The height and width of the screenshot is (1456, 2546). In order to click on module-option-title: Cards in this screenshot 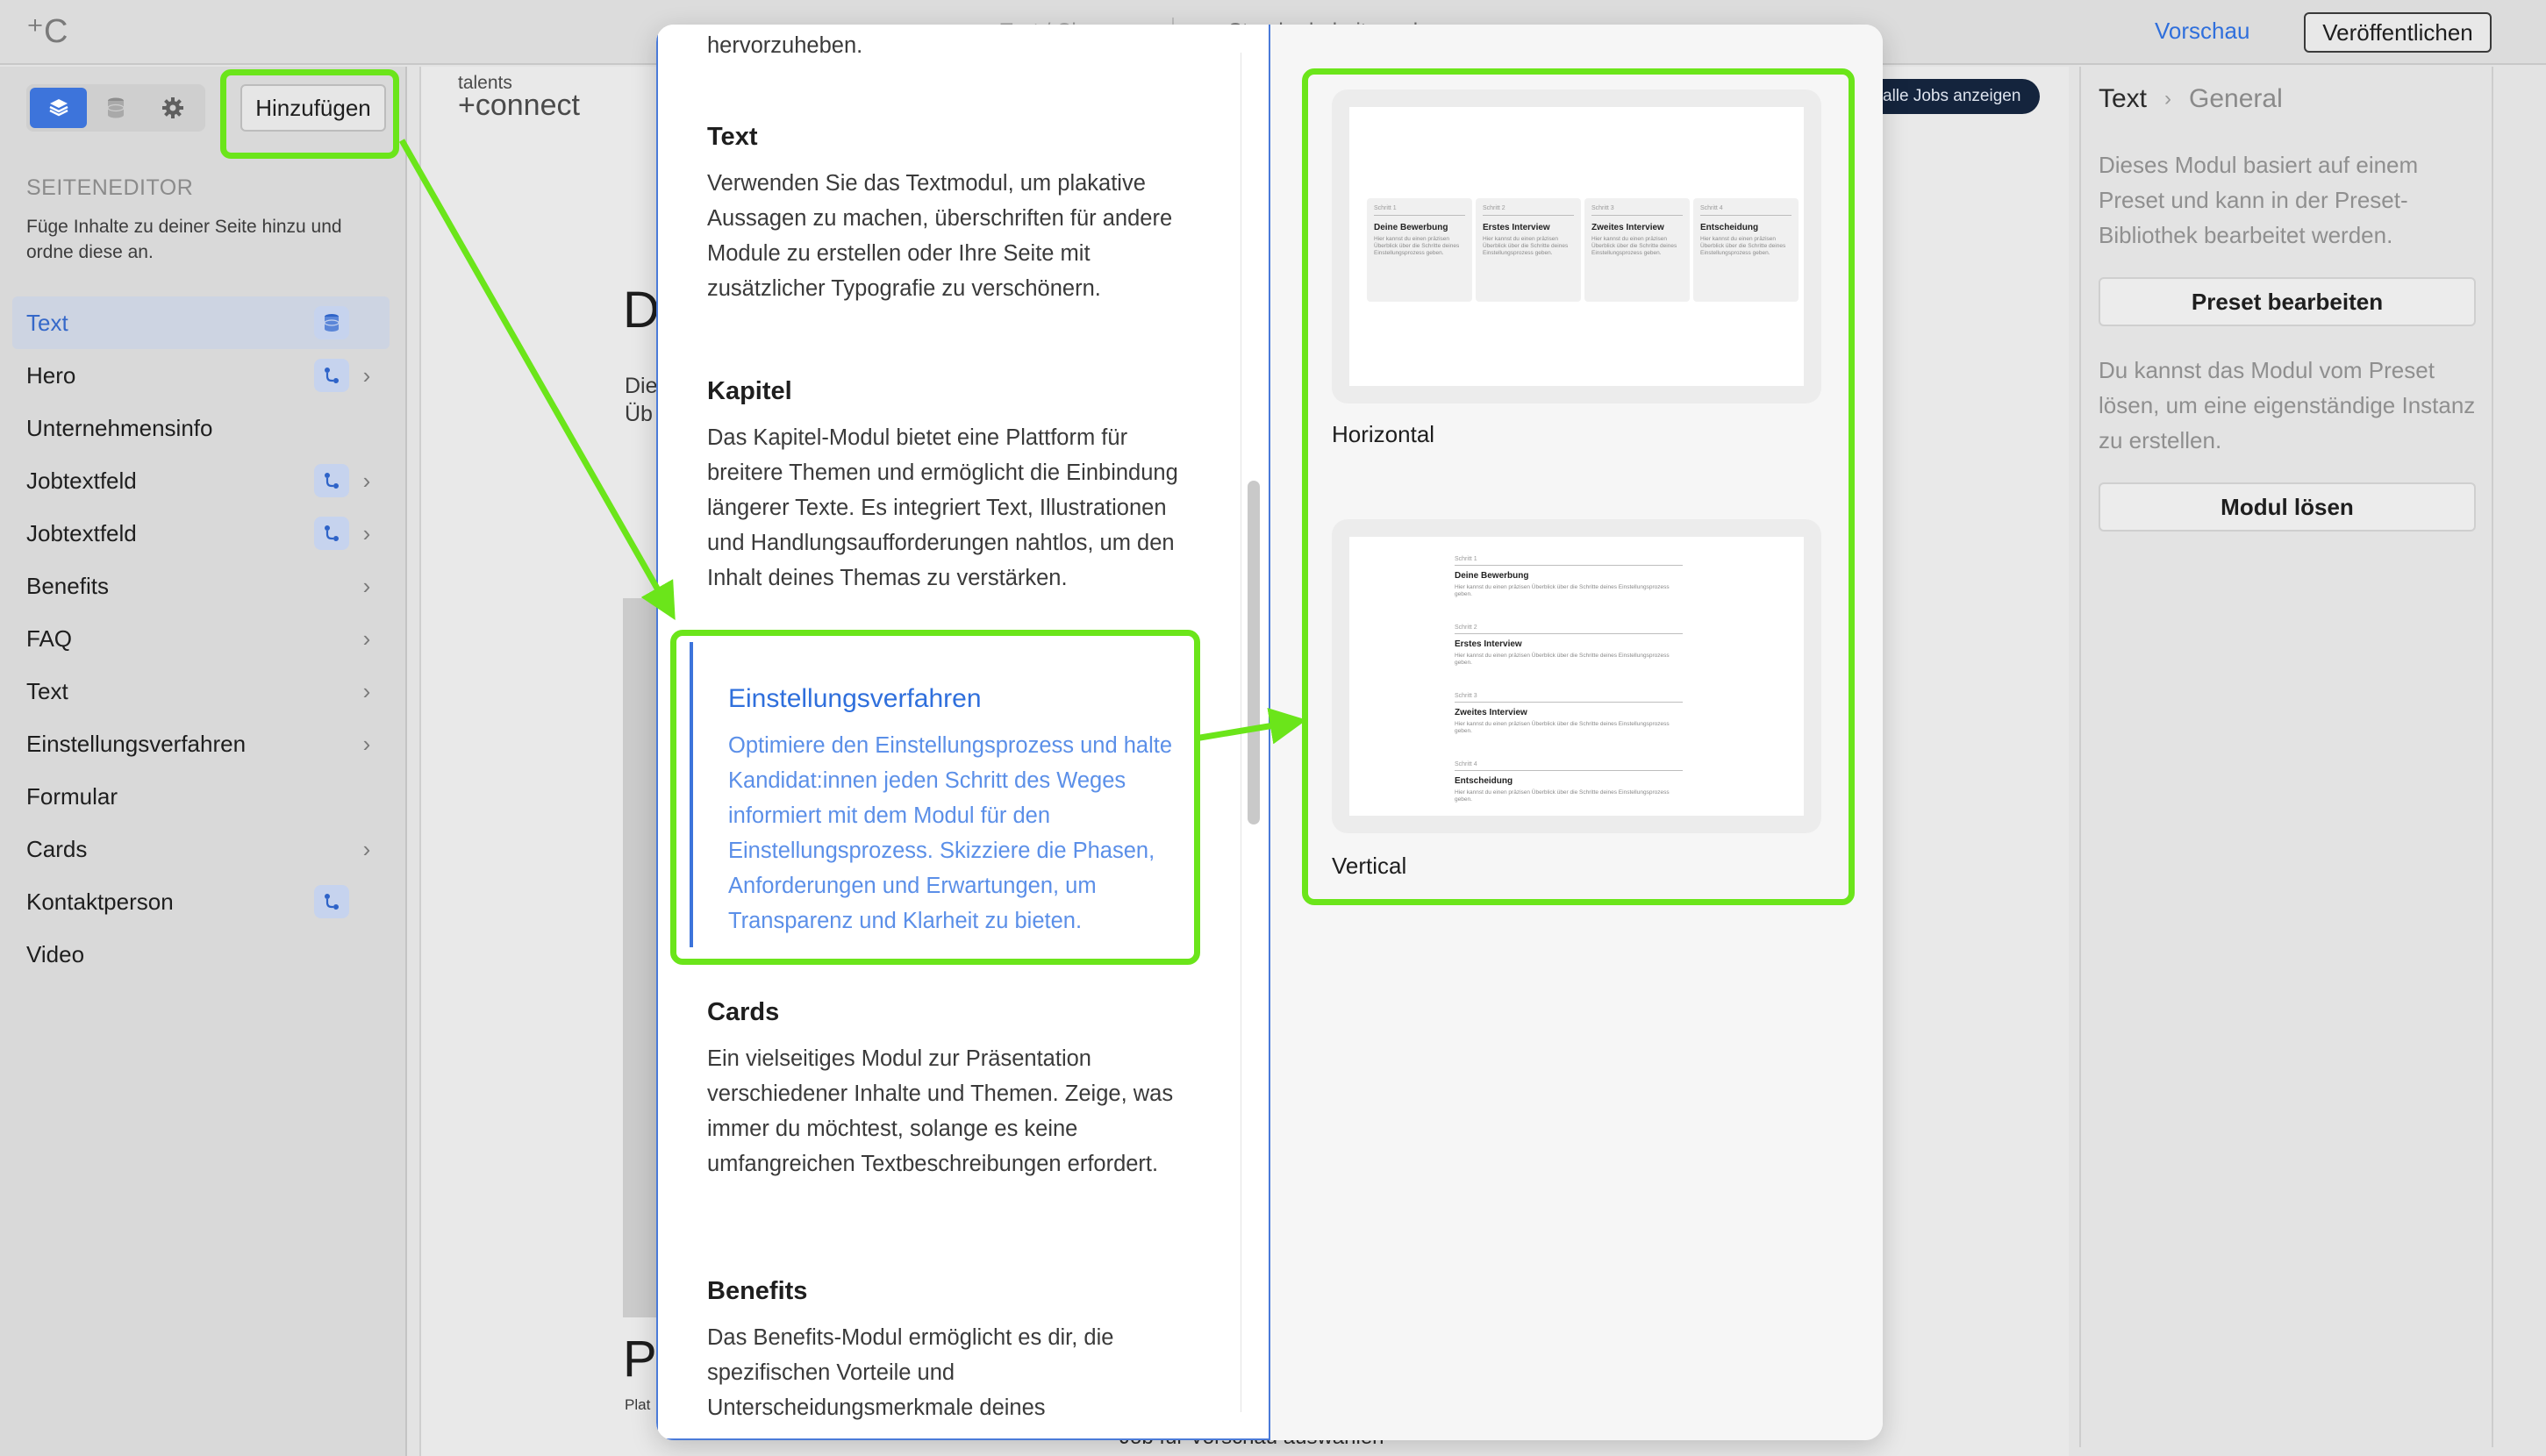, I will do `click(743, 1012)`.